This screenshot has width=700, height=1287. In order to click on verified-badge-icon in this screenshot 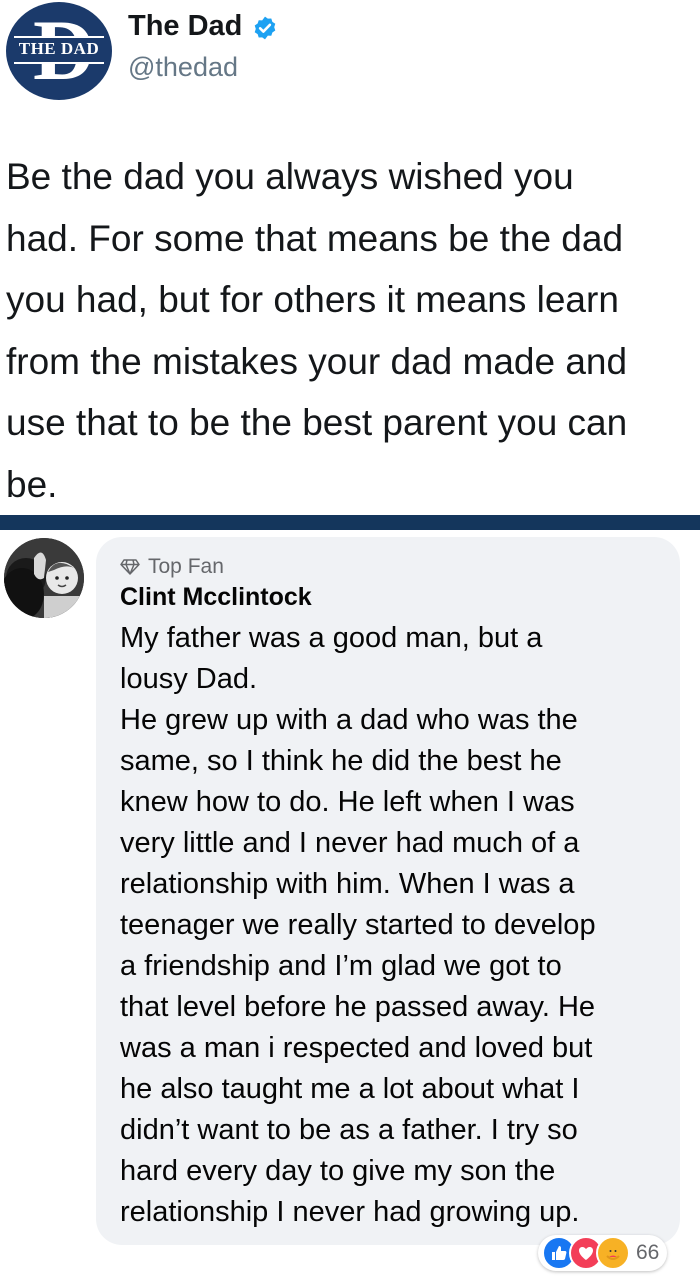, I will do `click(265, 28)`.